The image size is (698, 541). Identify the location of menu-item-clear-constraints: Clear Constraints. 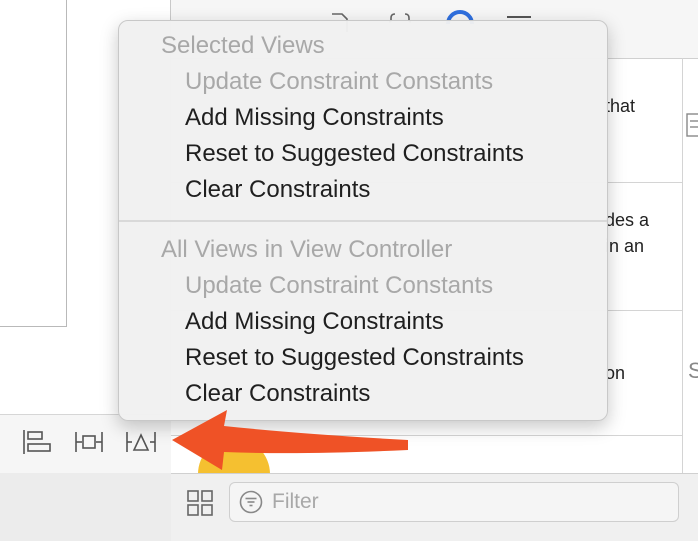
(277, 190).